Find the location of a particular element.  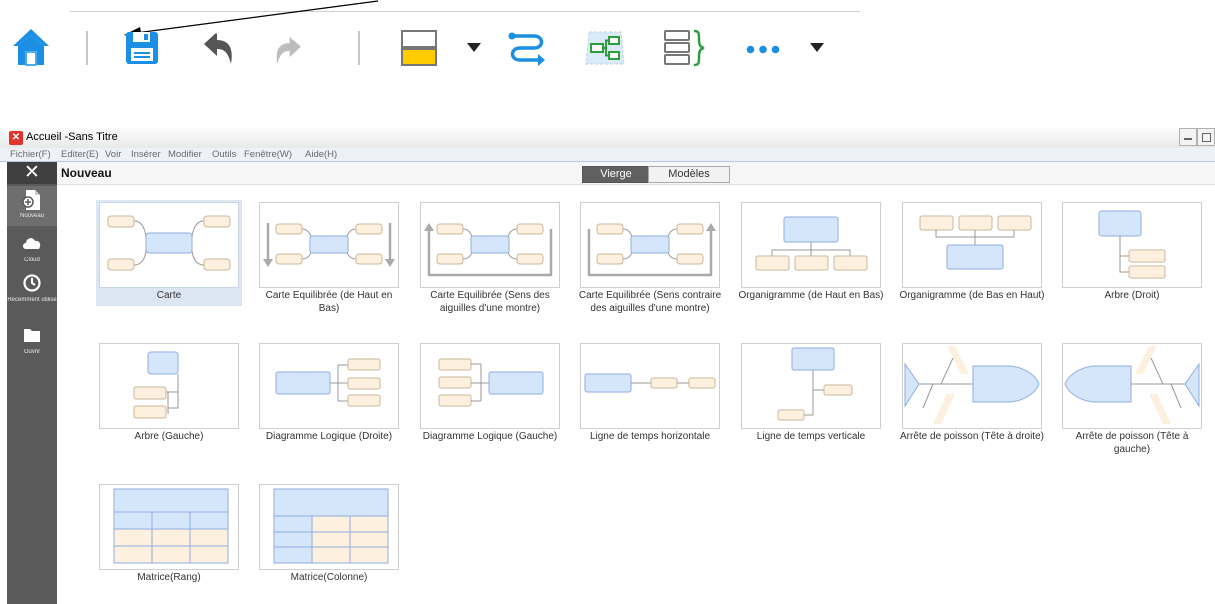

template-label: Carte is located at coordinates (169, 295).